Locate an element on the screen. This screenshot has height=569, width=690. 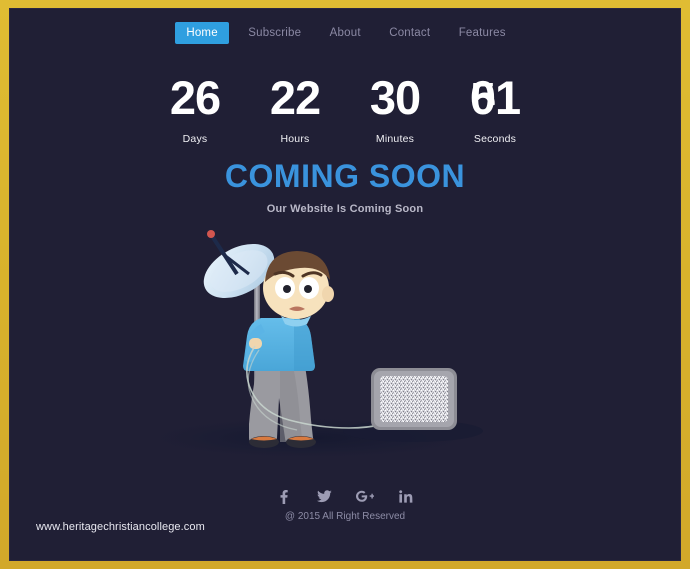
tv-screen-gloss is located at coordinates (414, 399).